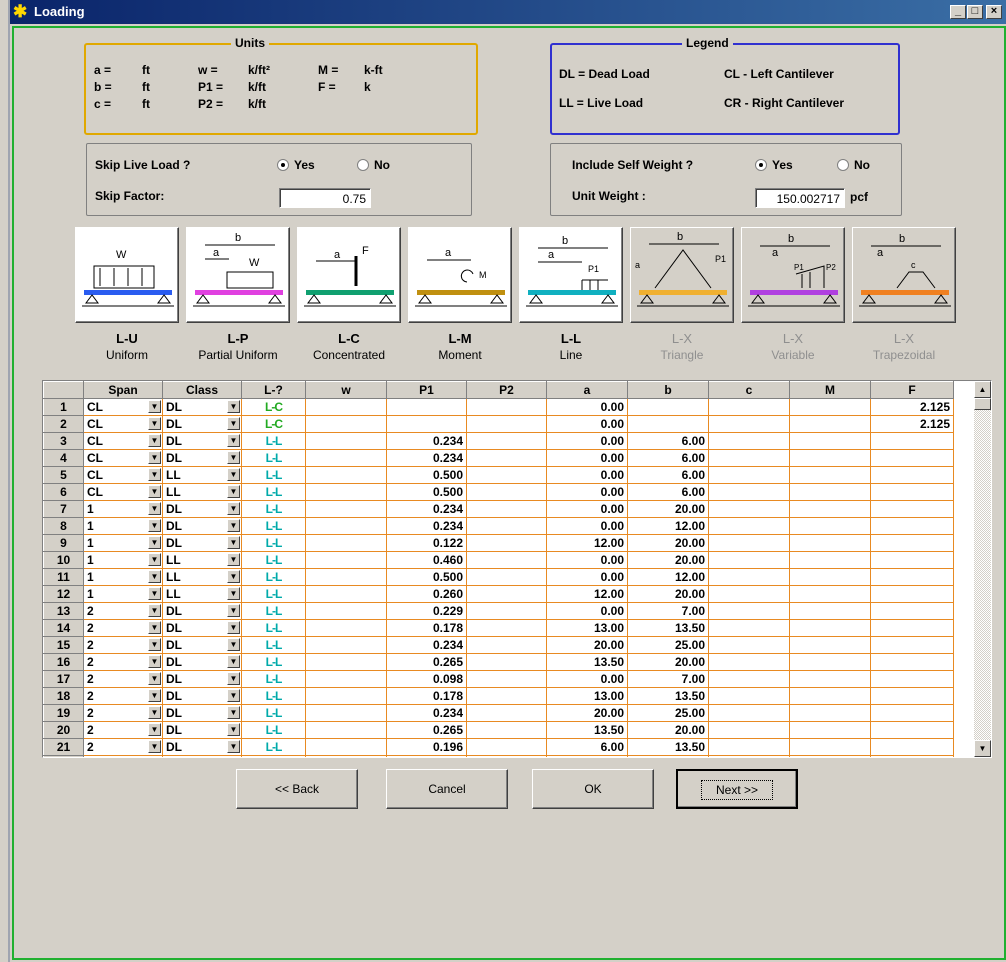 This screenshot has width=1006, height=962. I want to click on grid-header-f: F, so click(912, 390).